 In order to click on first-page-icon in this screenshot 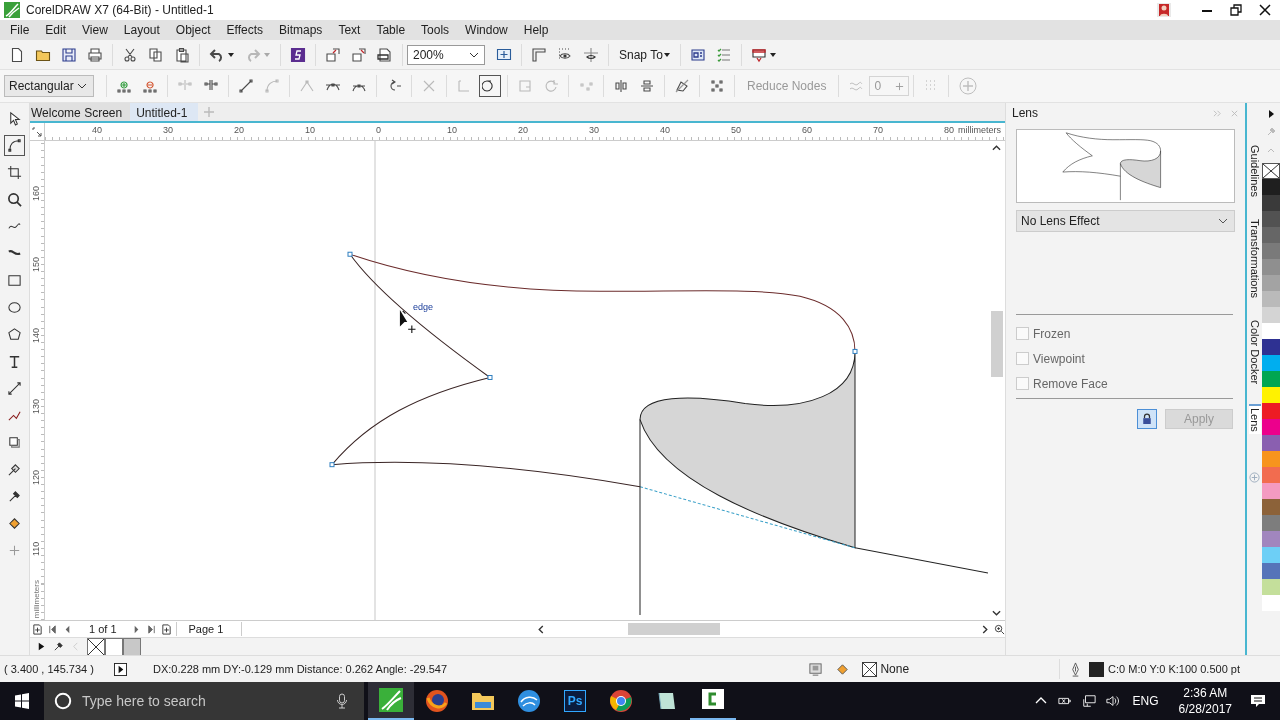, I will do `click(52, 629)`.